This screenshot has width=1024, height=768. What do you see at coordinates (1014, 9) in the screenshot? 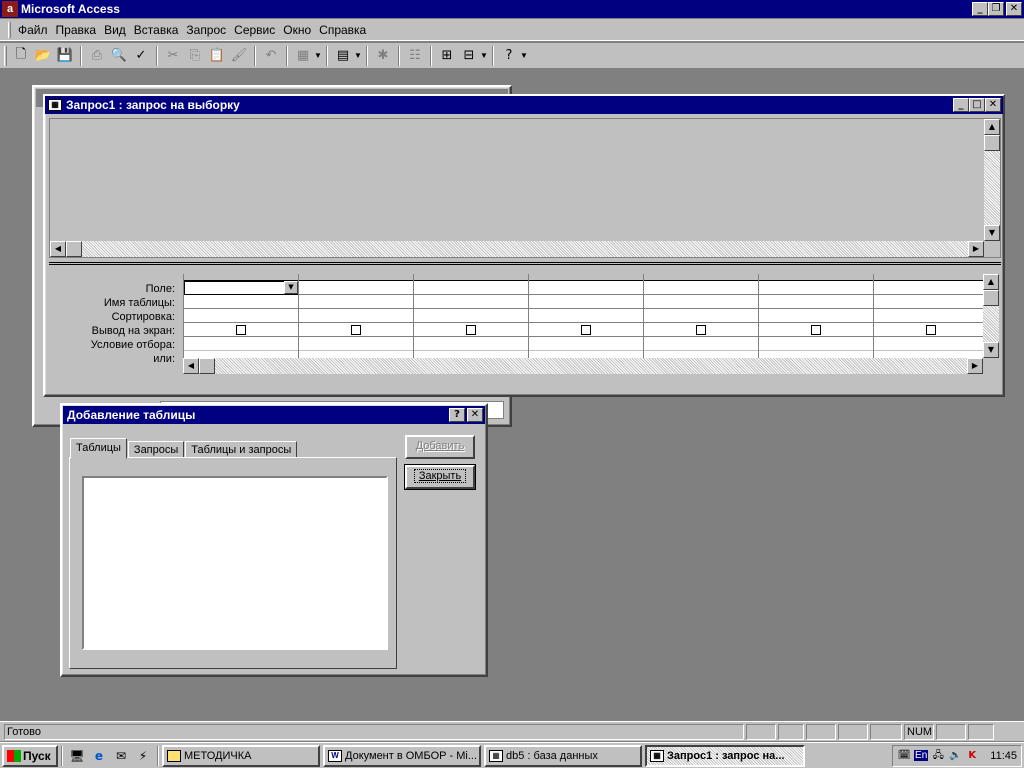
I see `close-button: ✕` at bounding box center [1014, 9].